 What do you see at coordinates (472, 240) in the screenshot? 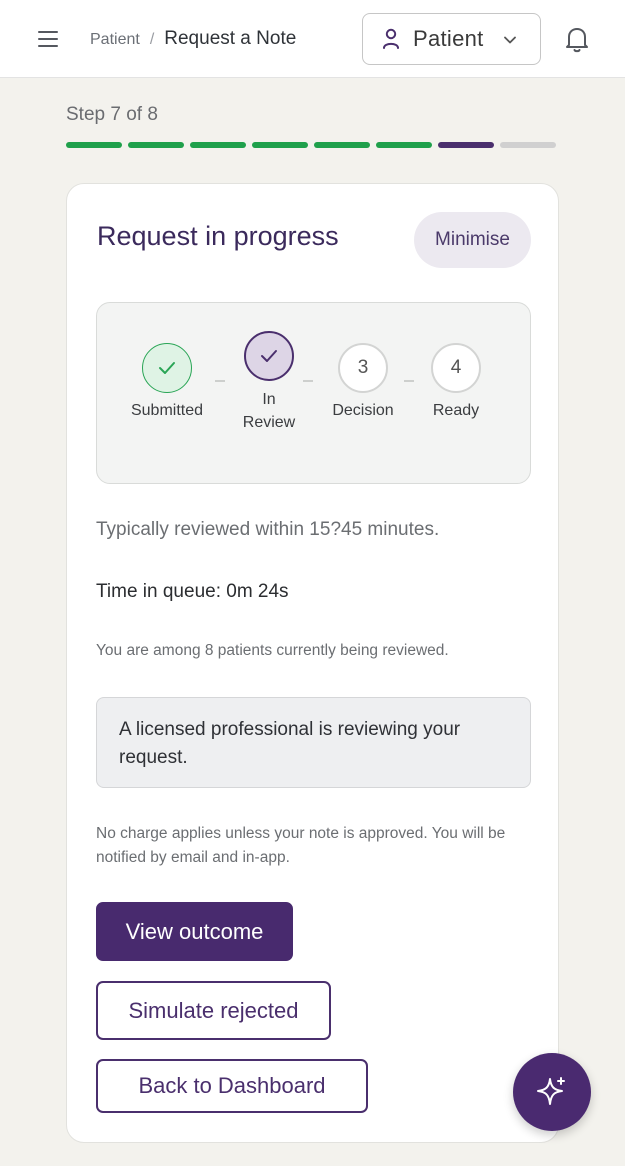
I see `minimise-button: Minimise` at bounding box center [472, 240].